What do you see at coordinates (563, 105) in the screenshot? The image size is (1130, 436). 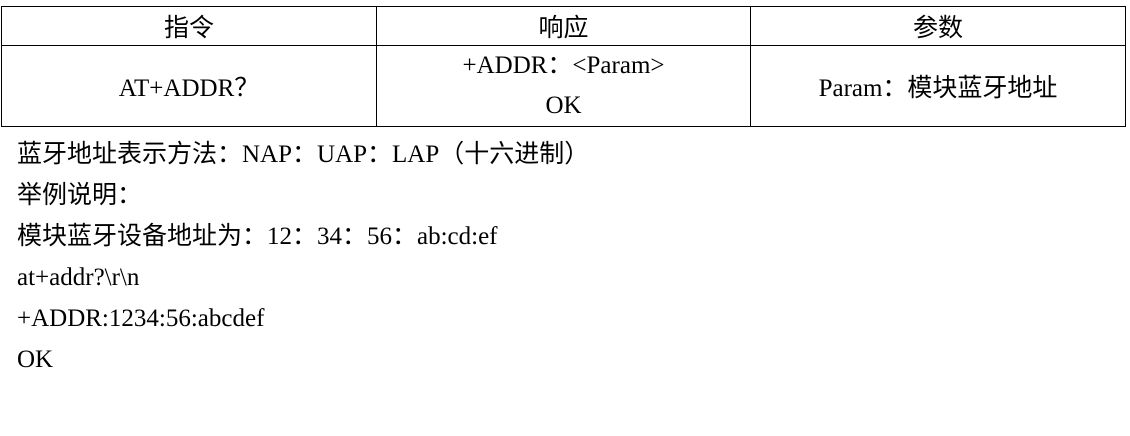 I see `response-line-2: OK` at bounding box center [563, 105].